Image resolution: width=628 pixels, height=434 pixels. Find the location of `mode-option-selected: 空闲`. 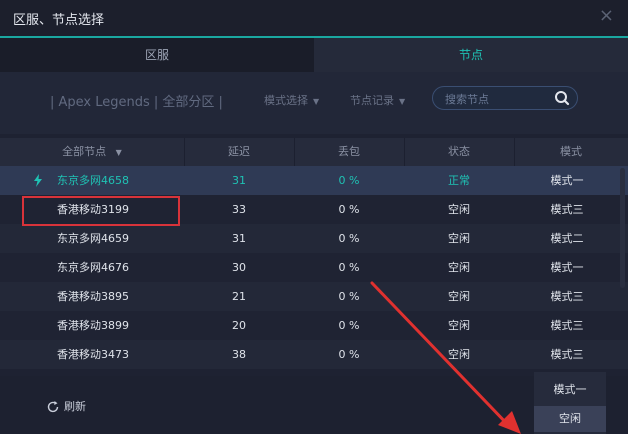

mode-option-selected: 空闲 is located at coordinates (570, 419).